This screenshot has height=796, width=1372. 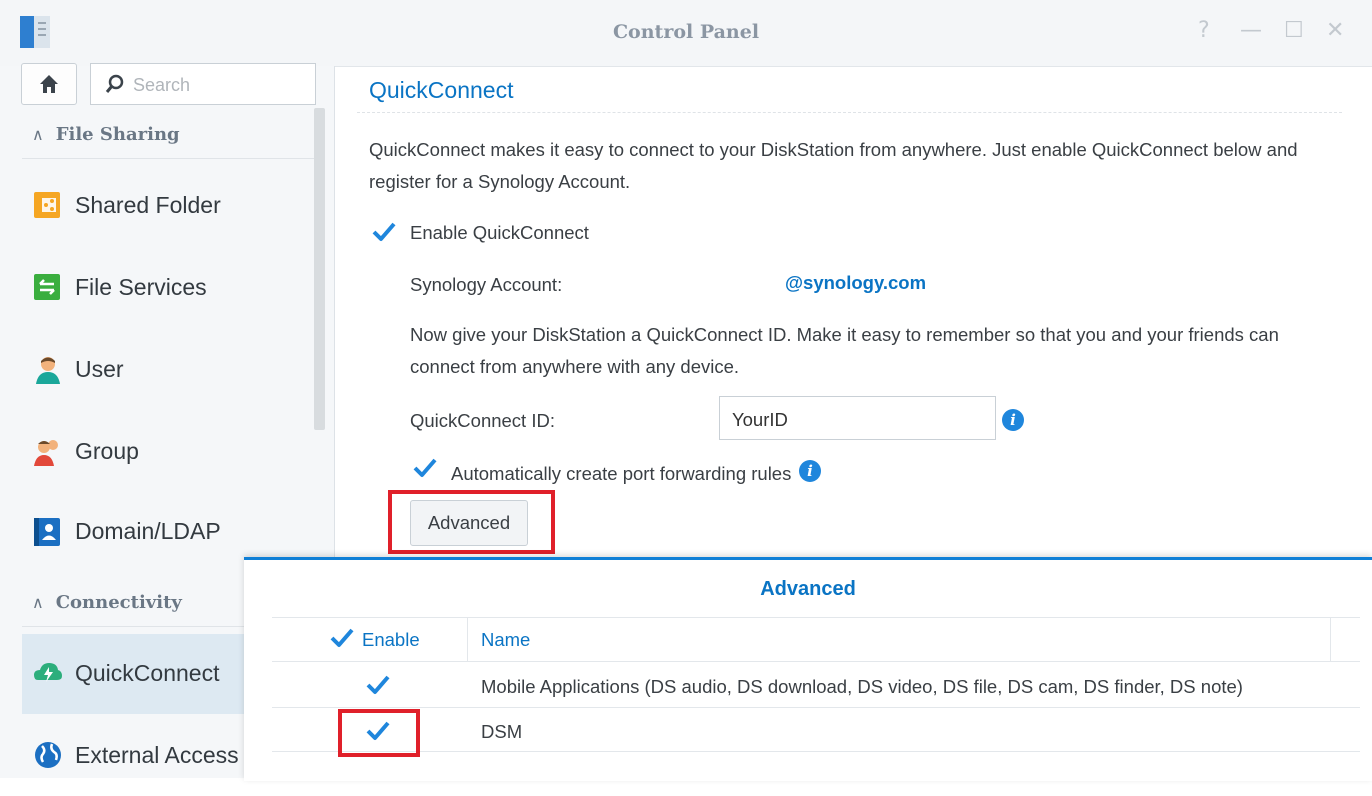 I want to click on row-enable-checkbox, so click(x=378, y=685).